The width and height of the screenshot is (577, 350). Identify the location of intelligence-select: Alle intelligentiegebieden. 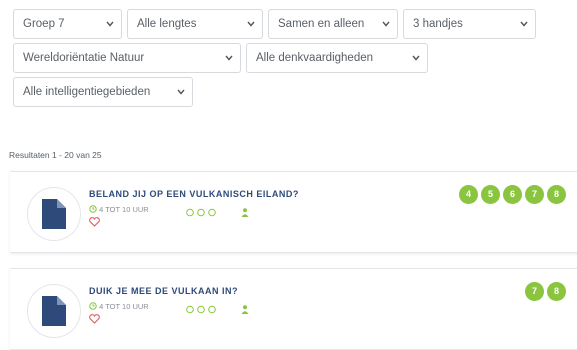
(103, 92).